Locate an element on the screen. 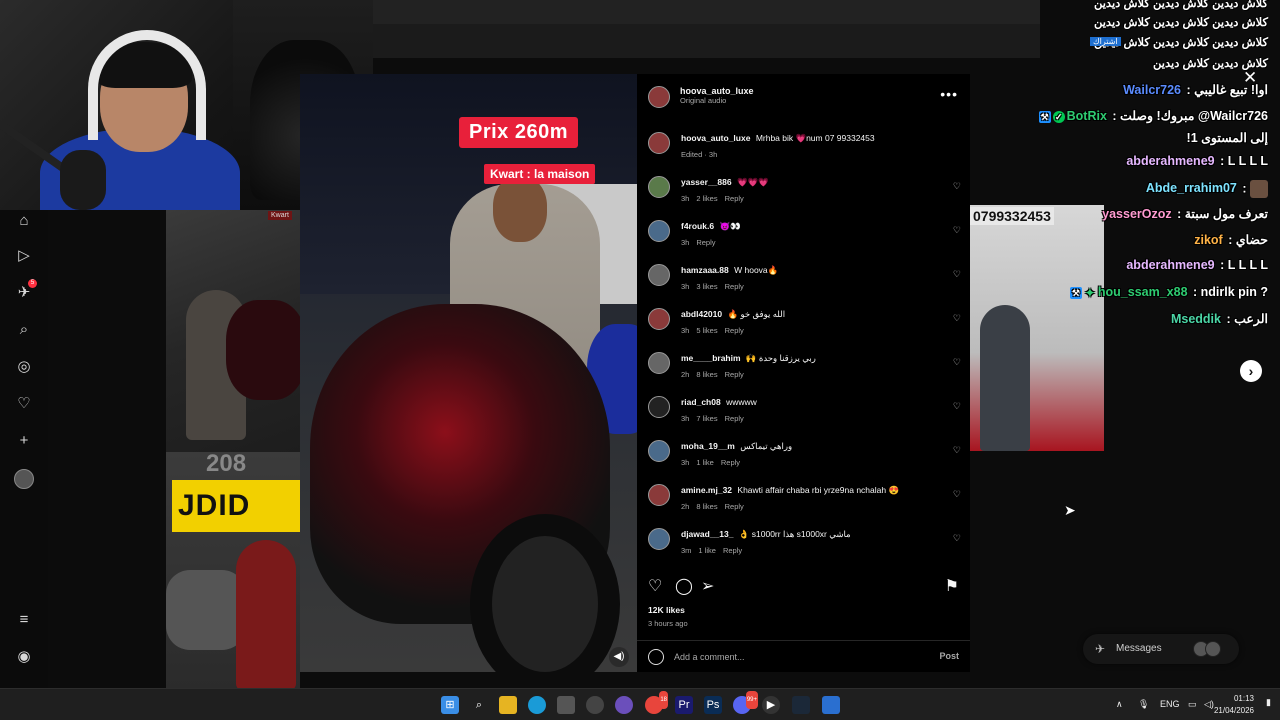  background-reels-grid: 208 JDID is located at coordinates (233, 449).